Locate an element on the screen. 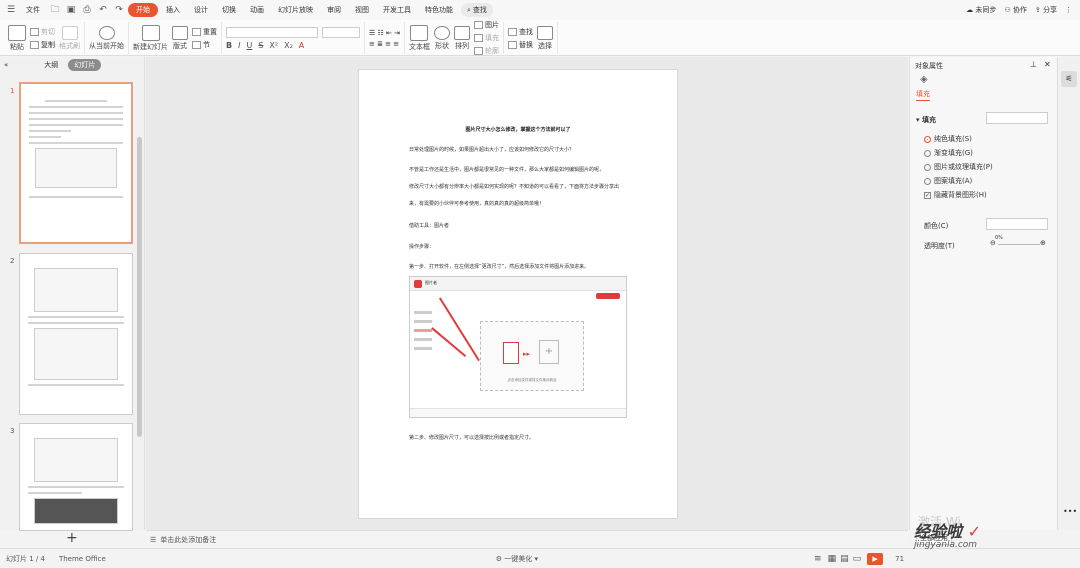 This screenshot has width=1080, height=568. tab-outline: 大纲 is located at coordinates (51, 65).